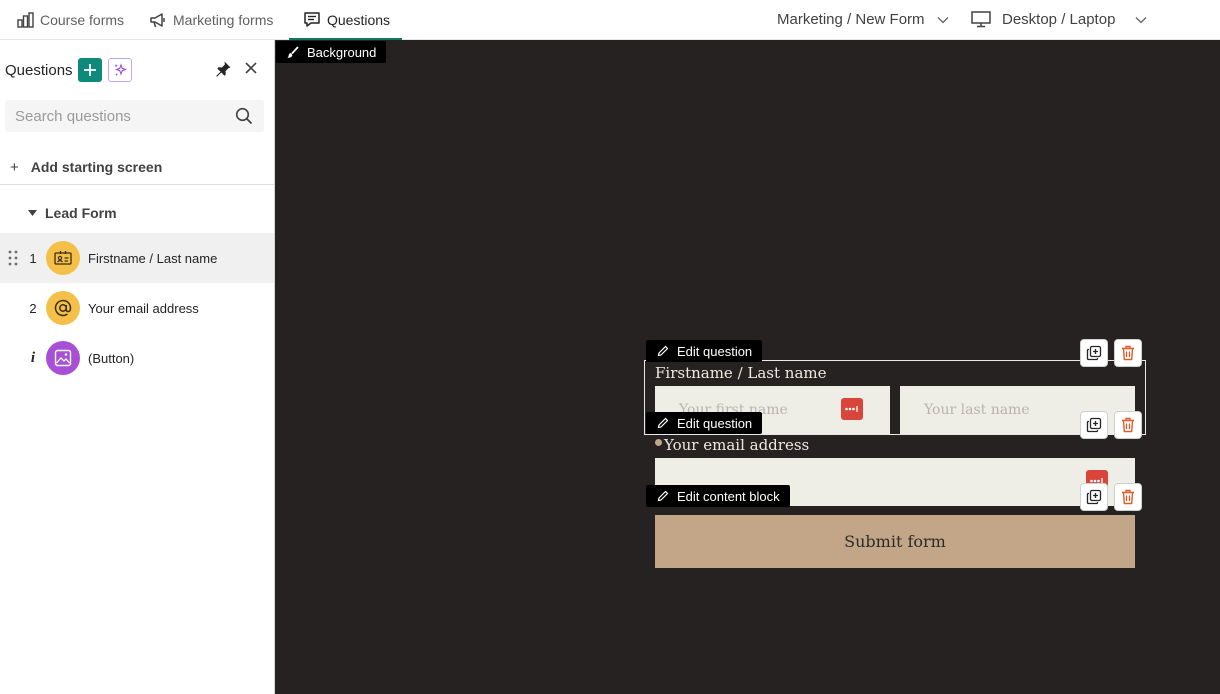  I want to click on add-starting-screen-label: Add starting screen, so click(96, 167).